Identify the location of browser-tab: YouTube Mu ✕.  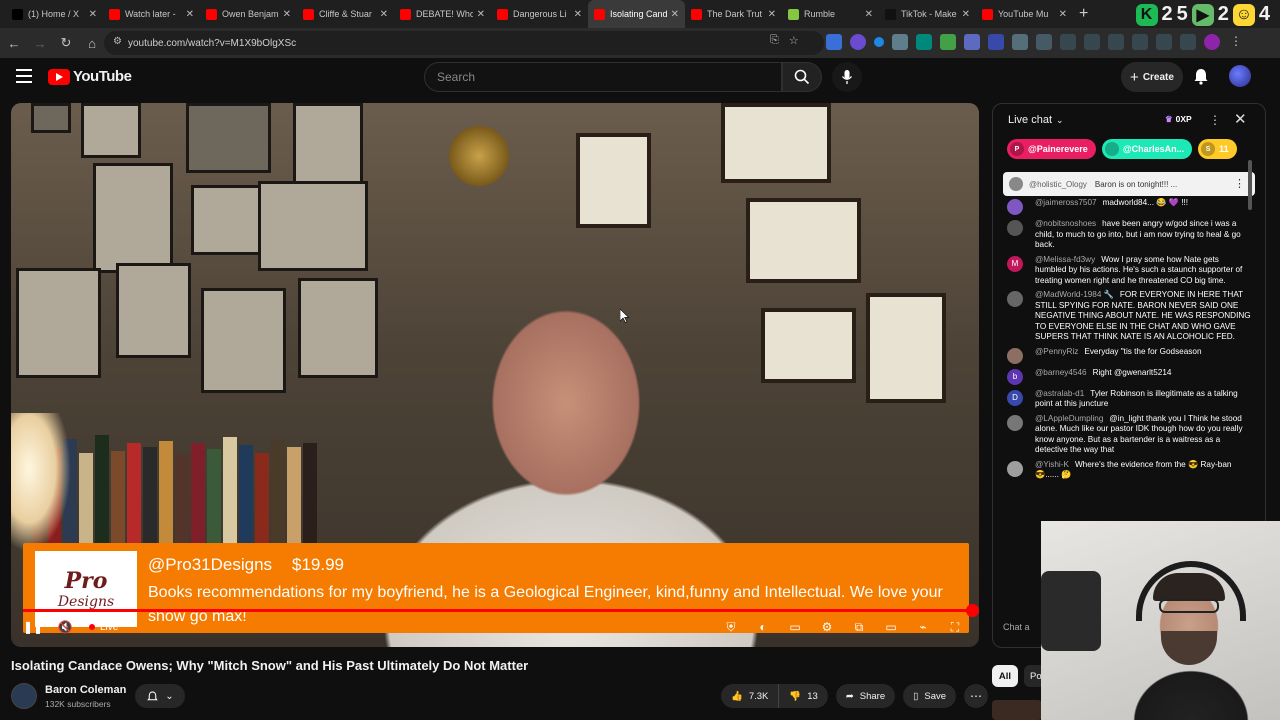
(1024, 14).